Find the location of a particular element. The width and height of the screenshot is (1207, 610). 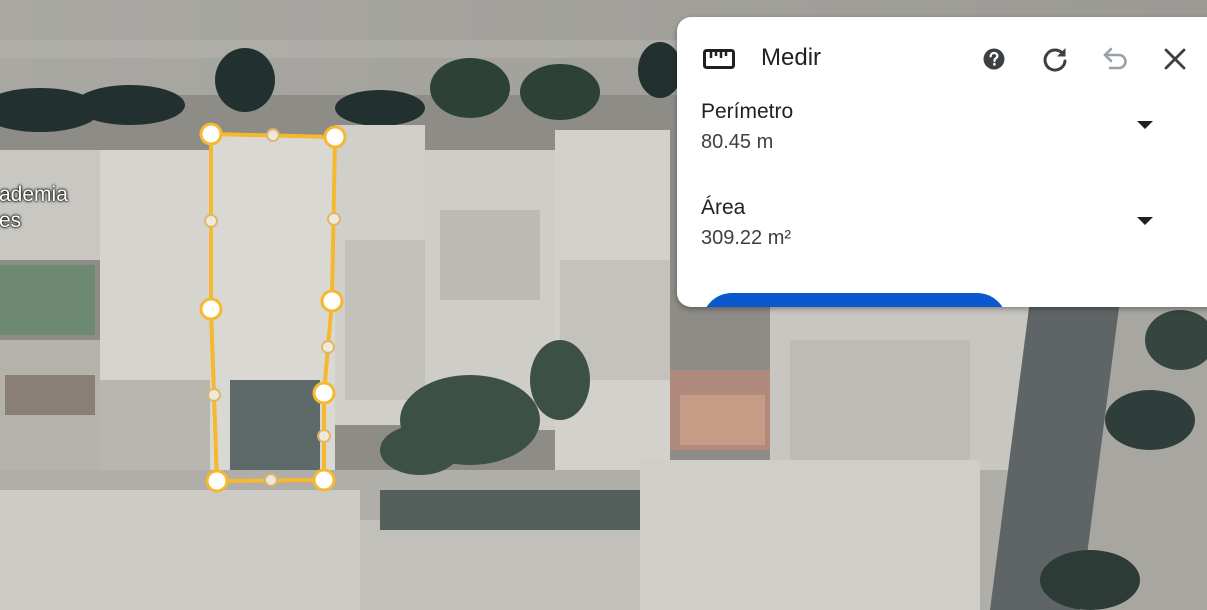

undo-icon is located at coordinates (1115, 59).